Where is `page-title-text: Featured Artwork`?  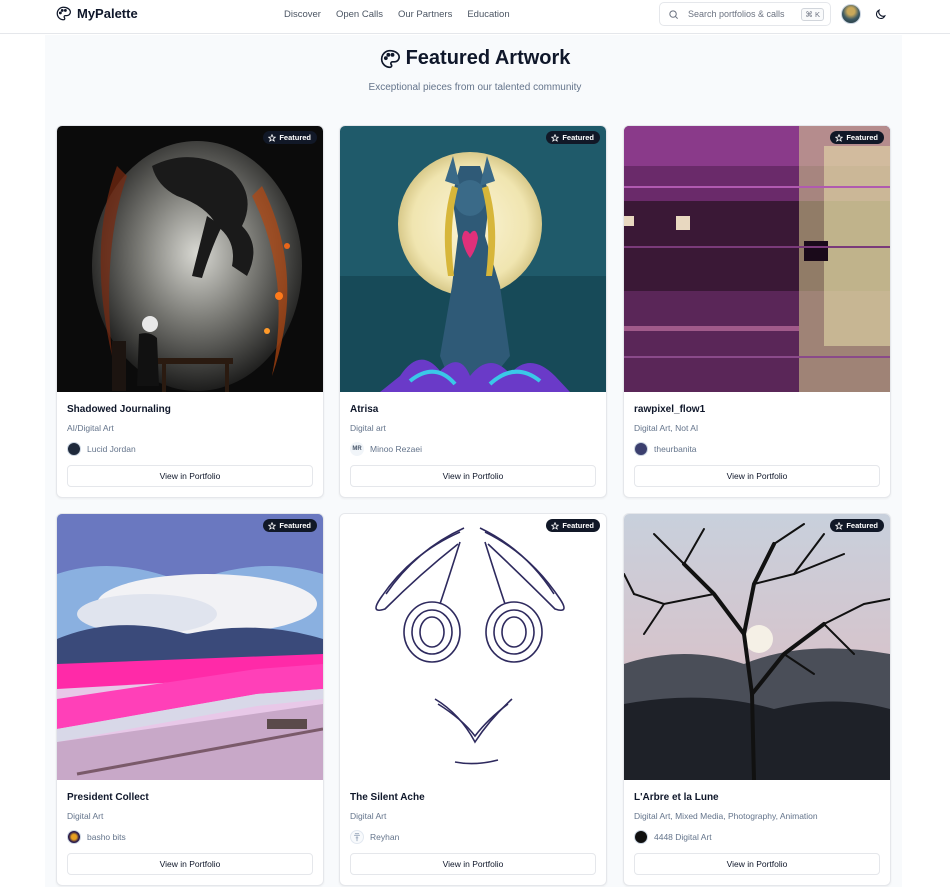
page-title-text: Featured Artwork is located at coordinates (488, 58).